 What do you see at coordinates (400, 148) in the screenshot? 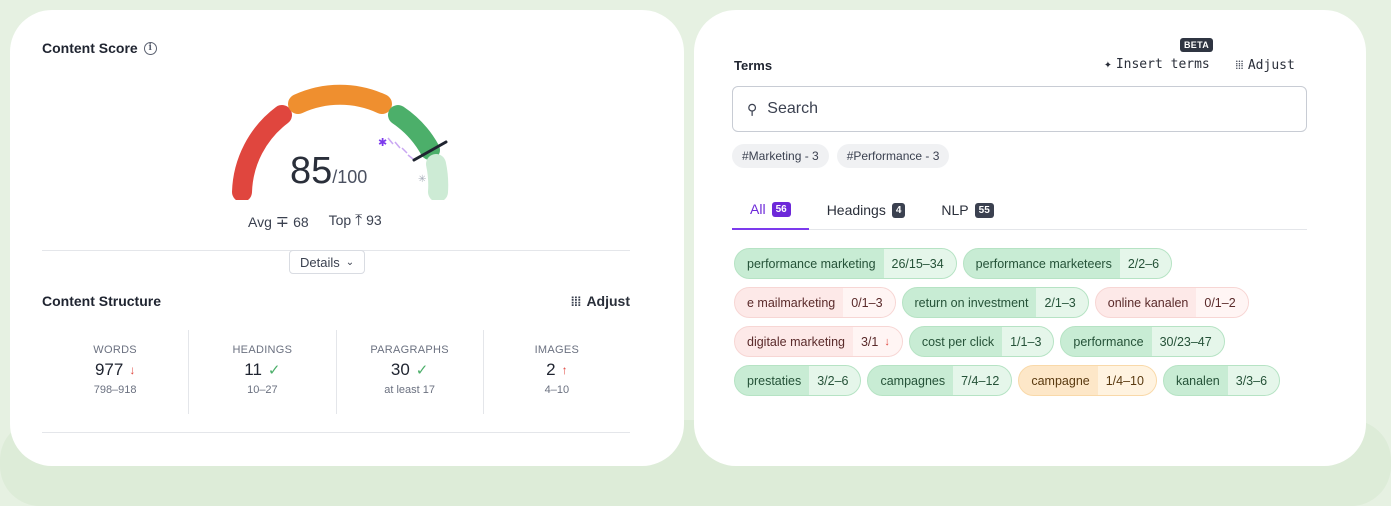
I see `gauge-ticks` at bounding box center [400, 148].